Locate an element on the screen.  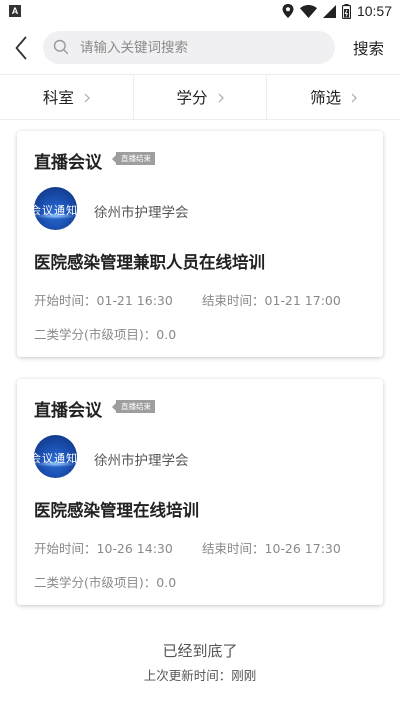
battery-icon is located at coordinates (346, 11).